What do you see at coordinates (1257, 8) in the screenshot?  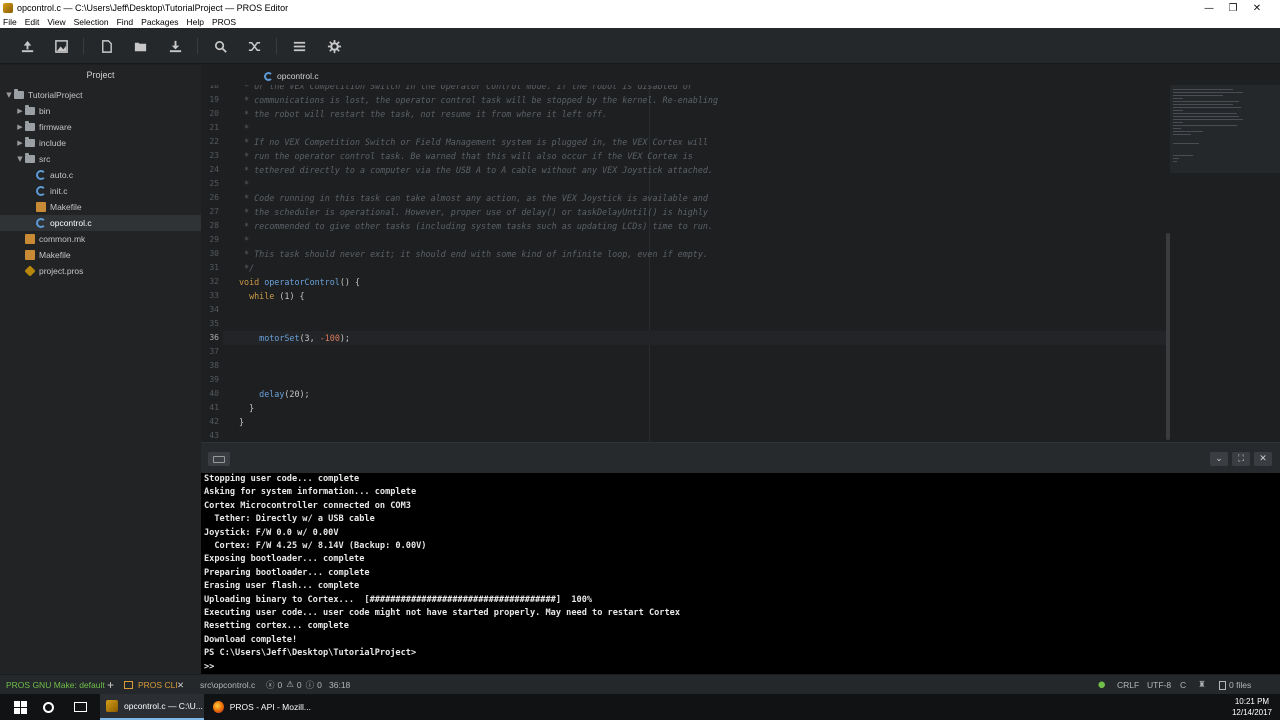 I see `close-window-button: ✕` at bounding box center [1257, 8].